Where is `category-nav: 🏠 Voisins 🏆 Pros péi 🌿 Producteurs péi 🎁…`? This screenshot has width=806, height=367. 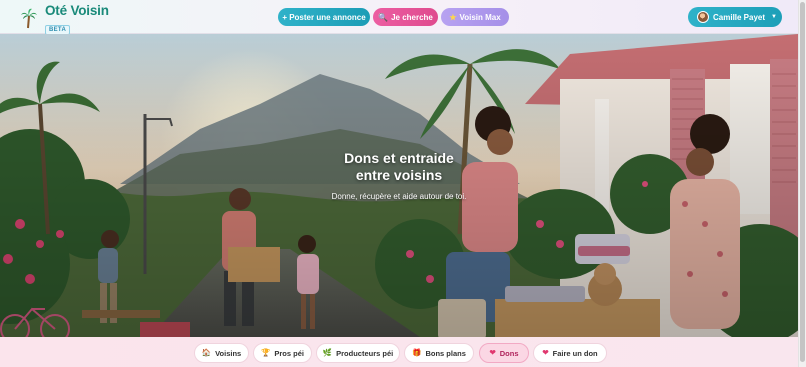 category-nav: 🏠 Voisins 🏆 Pros péi 🌿 Producteurs péi 🎁… is located at coordinates (399, 352).